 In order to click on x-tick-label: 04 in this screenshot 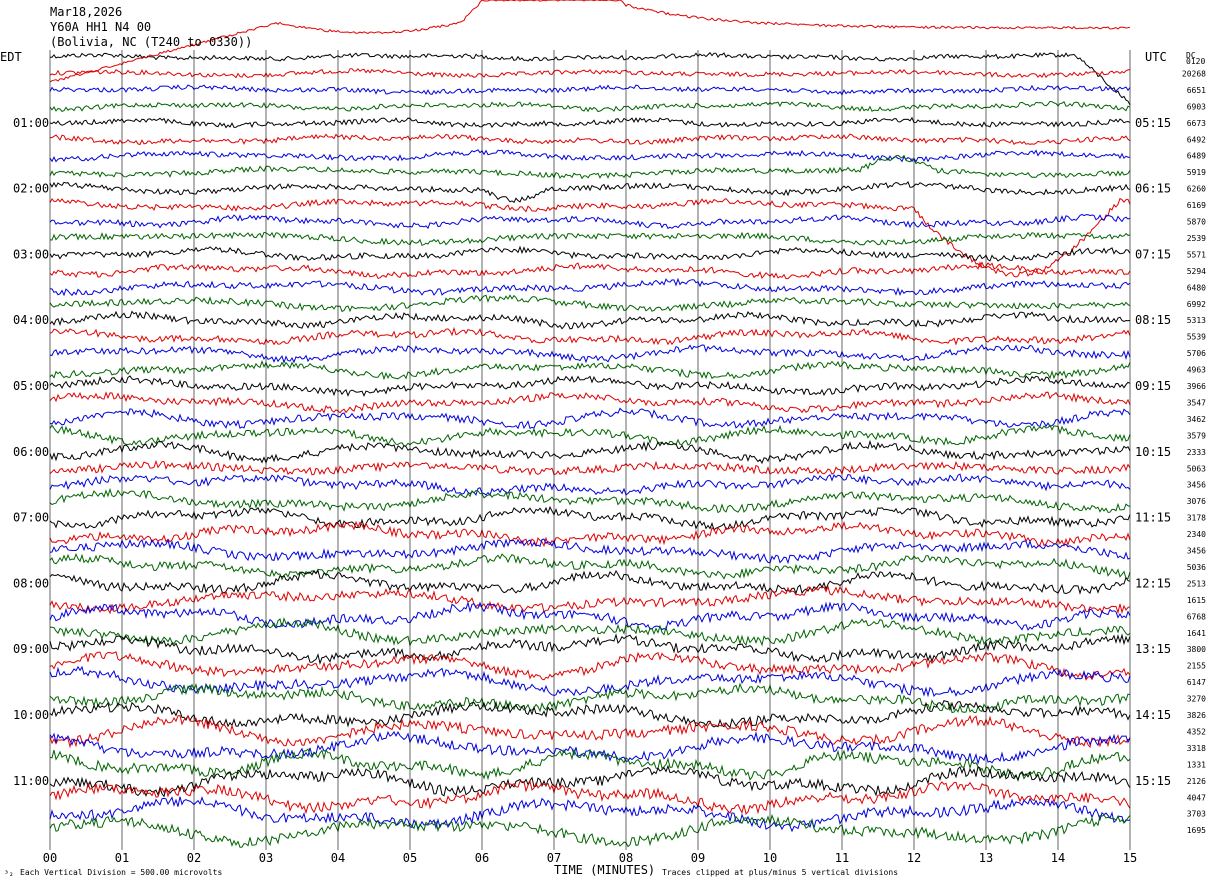, I will do `click(338, 858)`.